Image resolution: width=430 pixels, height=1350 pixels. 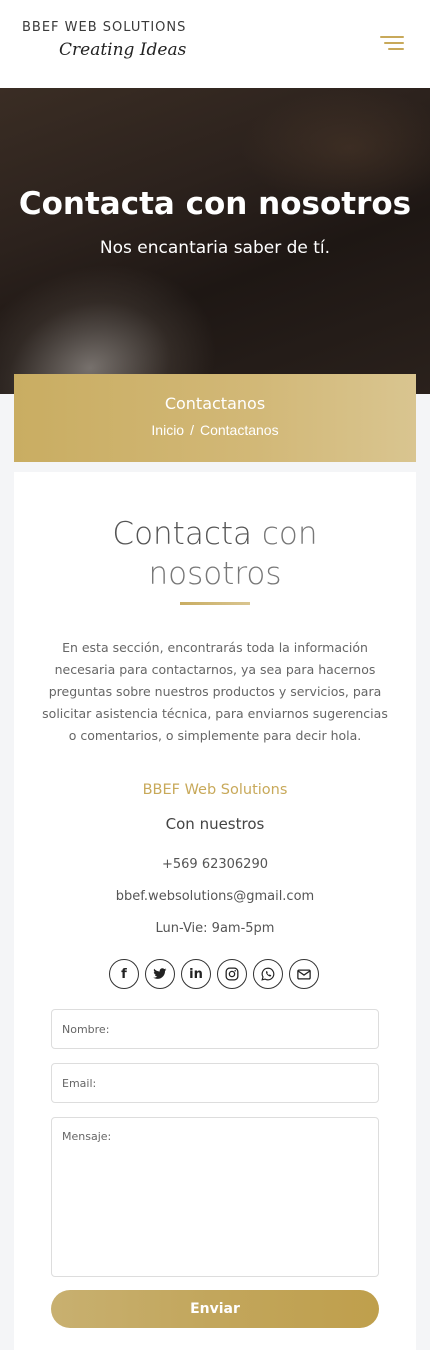 I want to click on page-title-banner: Contactanos Inicio / Contactanos, so click(x=215, y=418).